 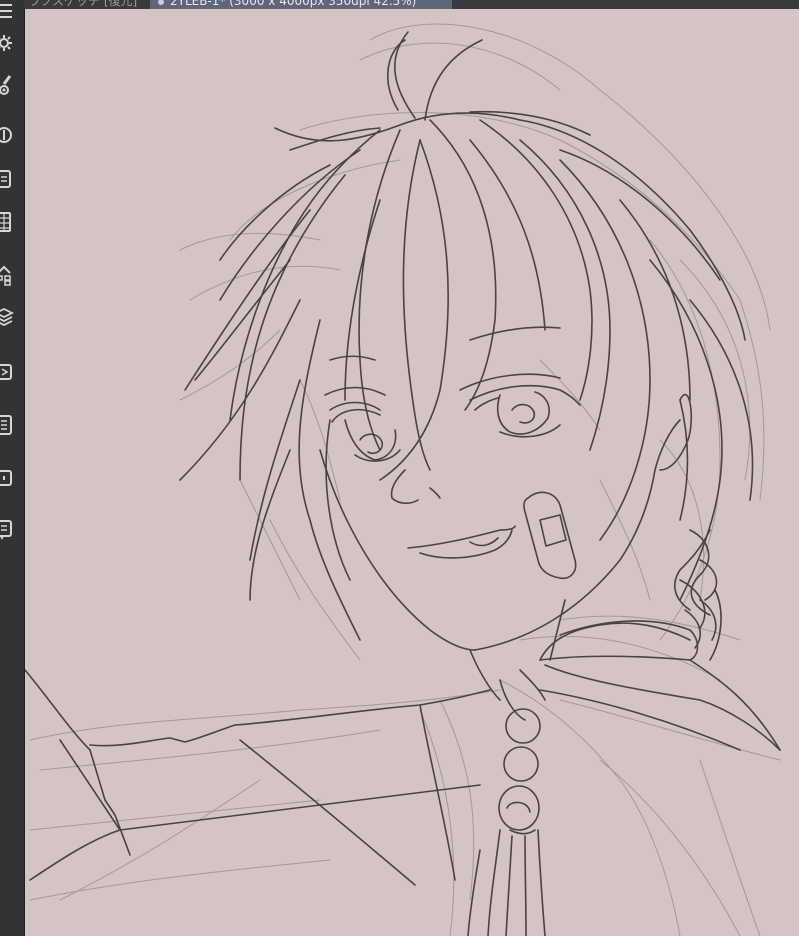 I want to click on material-icon, so click(x=7, y=275).